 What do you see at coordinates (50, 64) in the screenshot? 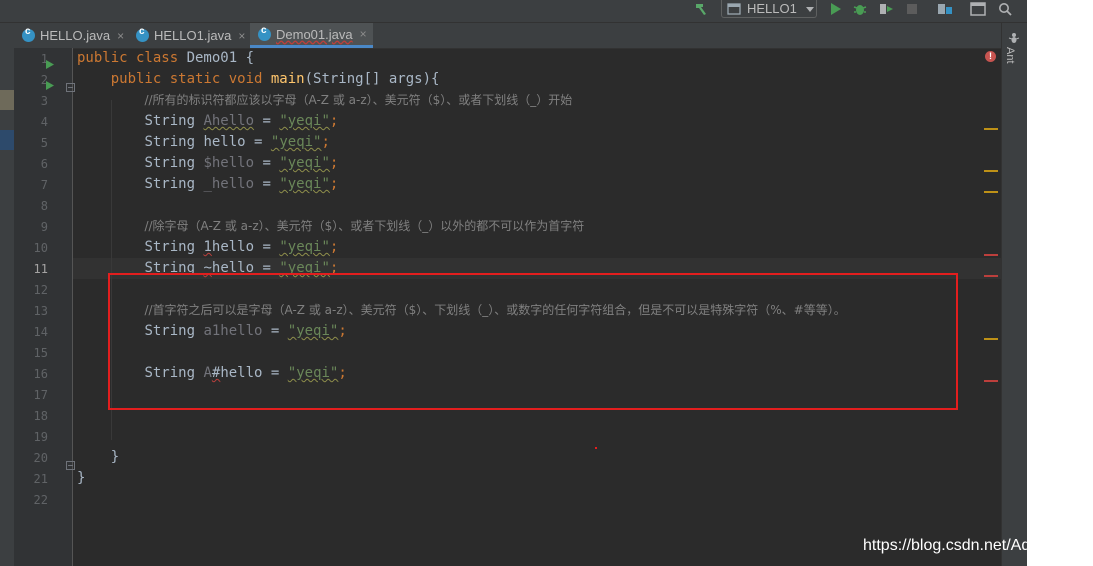
I see `run-class-icon` at bounding box center [50, 64].